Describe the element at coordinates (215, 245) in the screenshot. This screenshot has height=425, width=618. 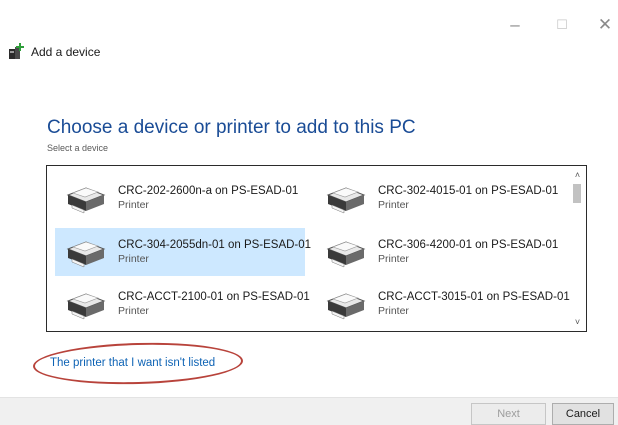
I see `device-name: CRC-304-2055dn-01 on PS-ESAD-01` at that location.